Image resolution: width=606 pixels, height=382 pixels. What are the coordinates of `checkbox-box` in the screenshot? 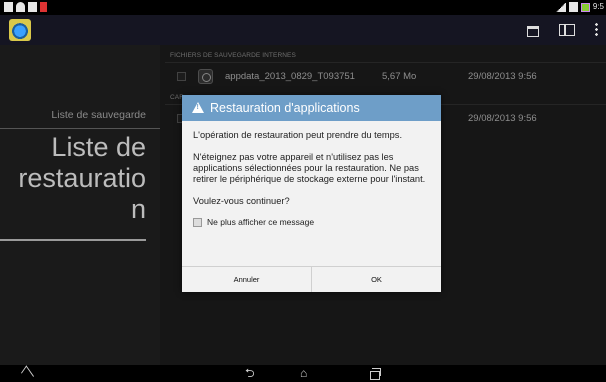 It's located at (197, 222).